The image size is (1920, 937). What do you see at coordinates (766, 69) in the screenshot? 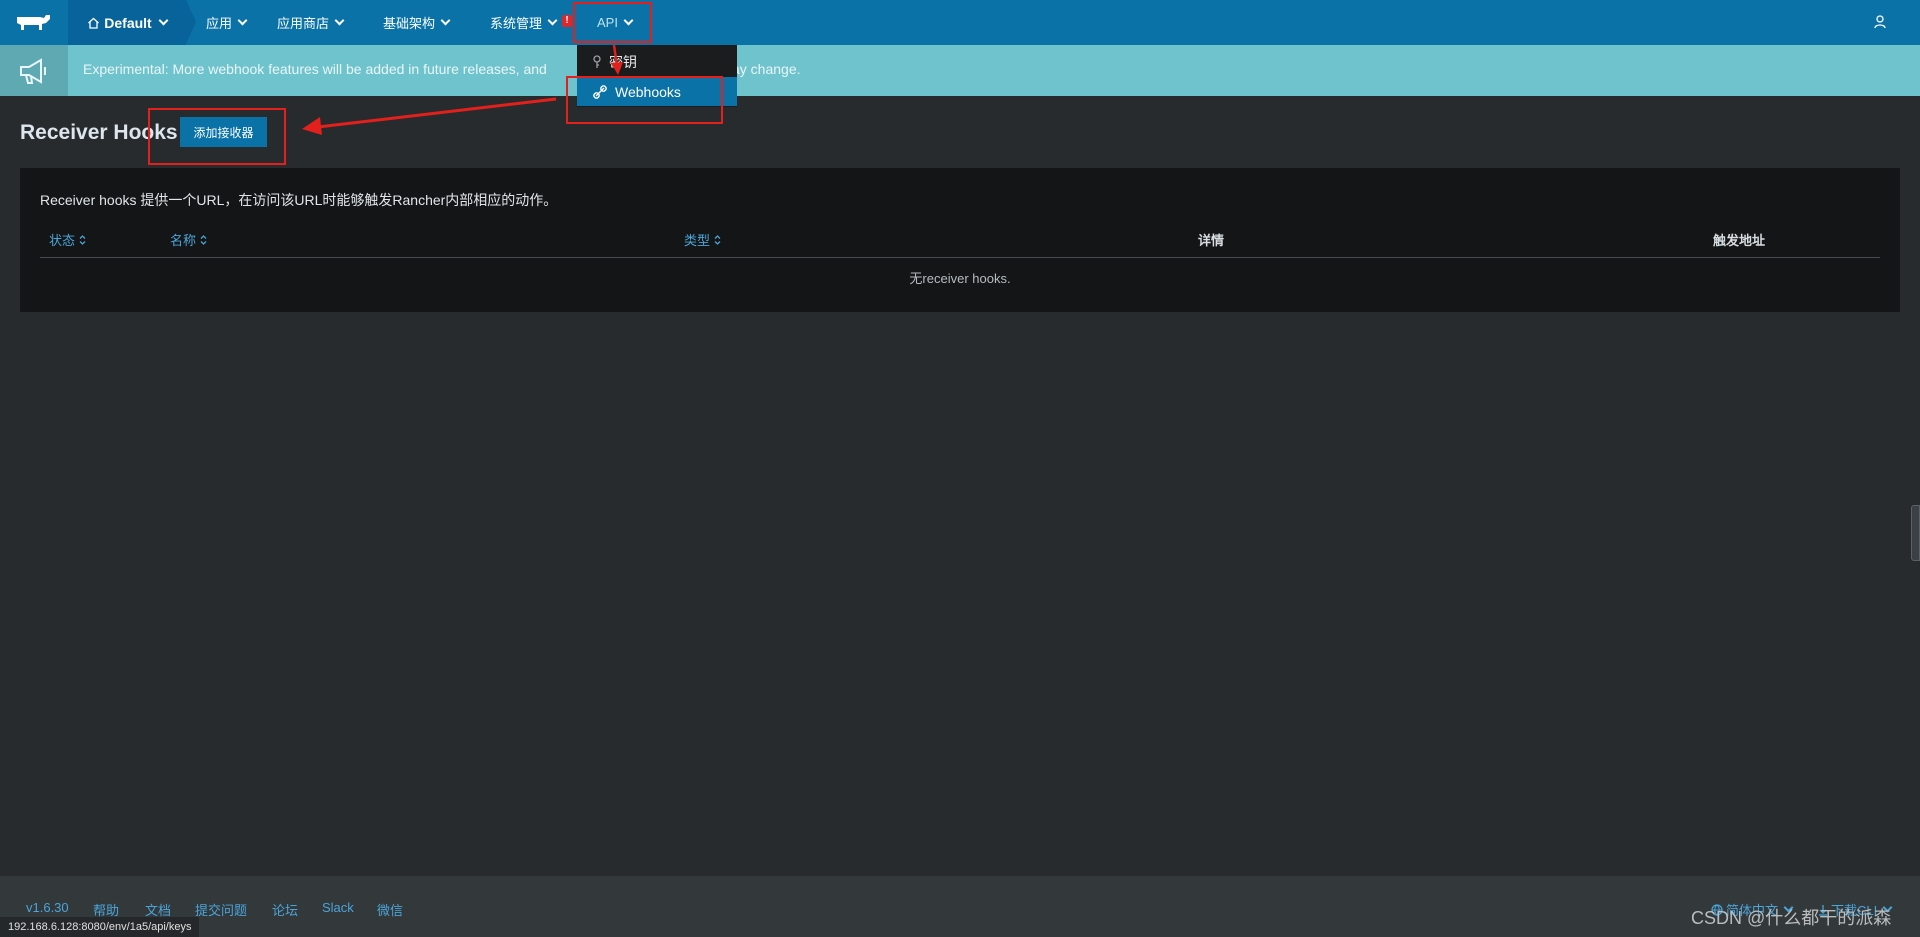
I see `banner-message-tail: ay change.` at bounding box center [766, 69].